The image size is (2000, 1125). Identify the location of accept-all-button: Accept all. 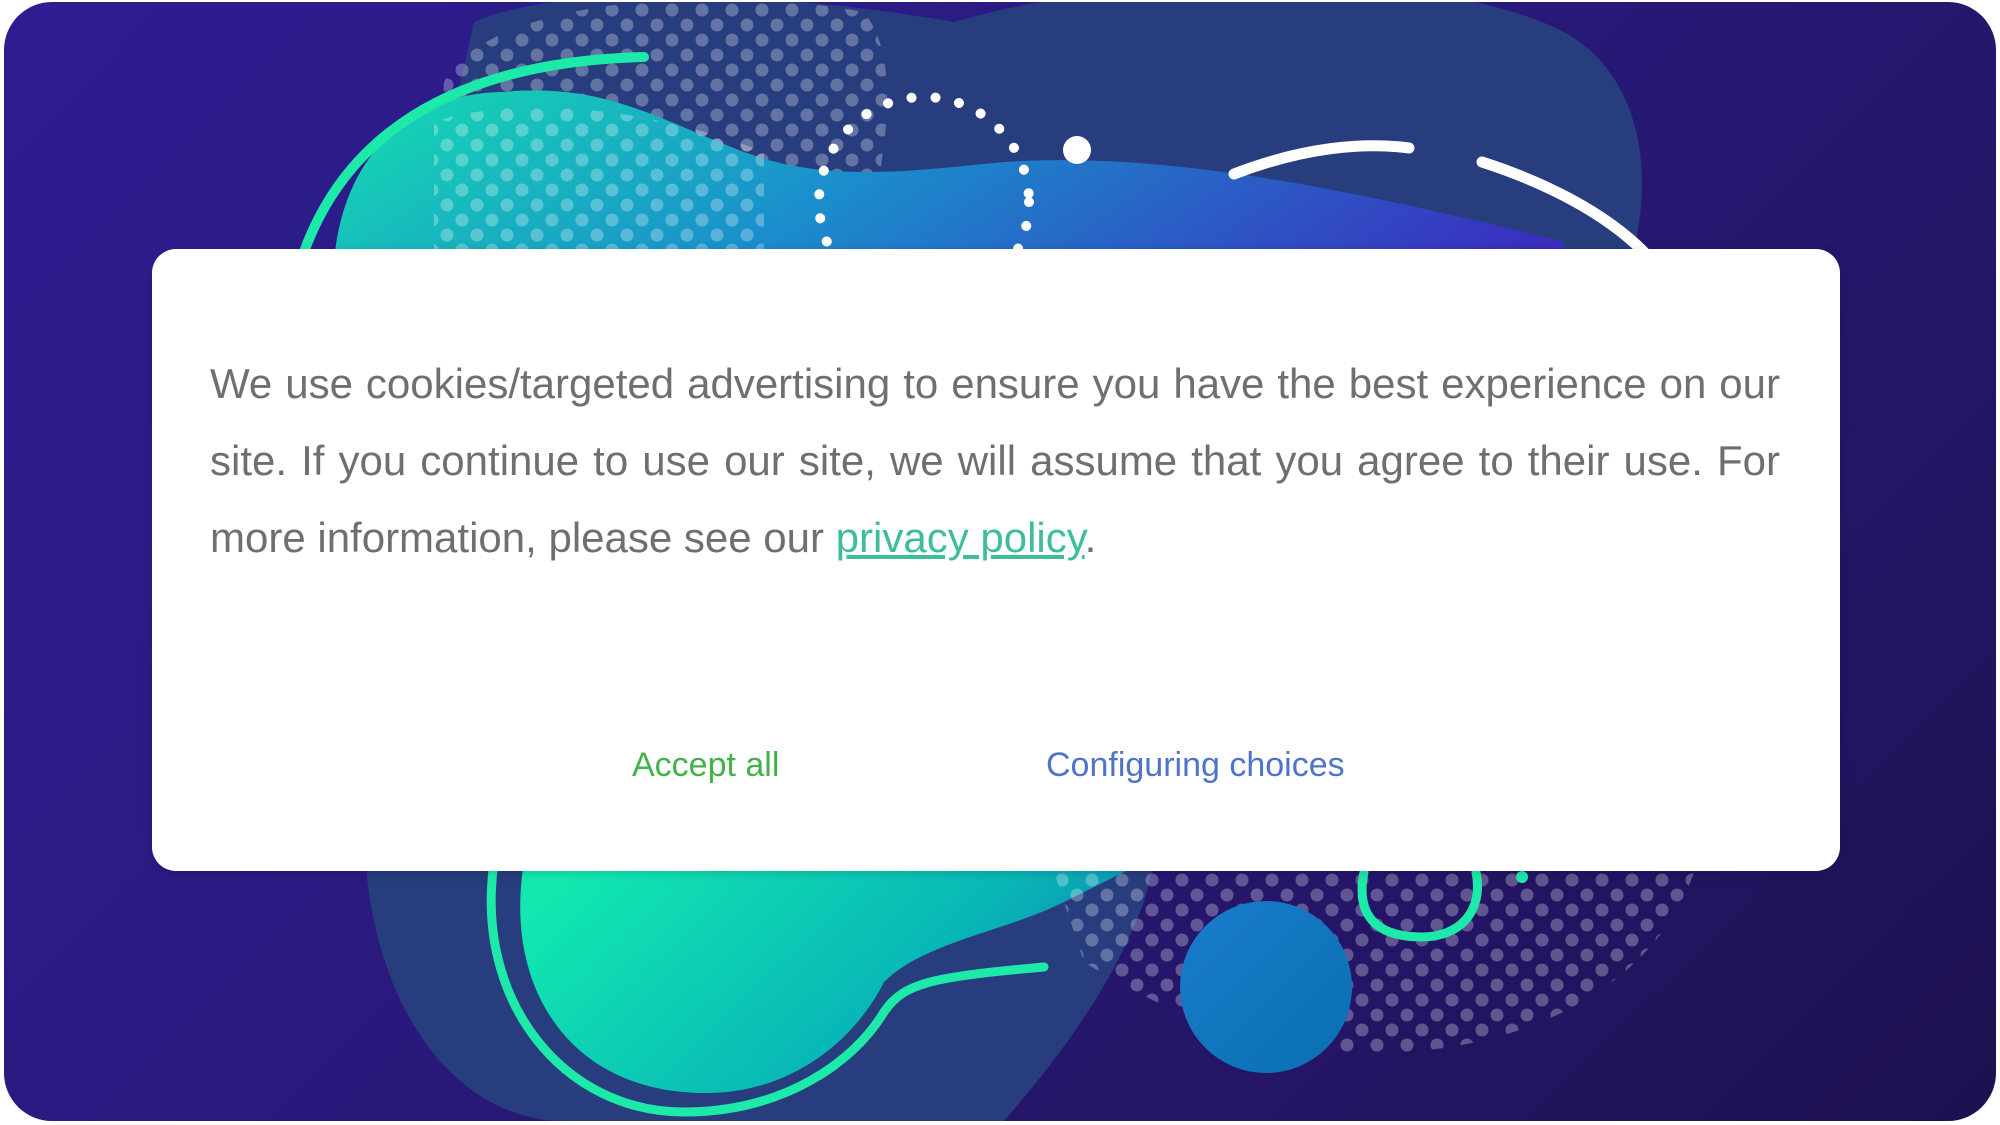
(705, 765).